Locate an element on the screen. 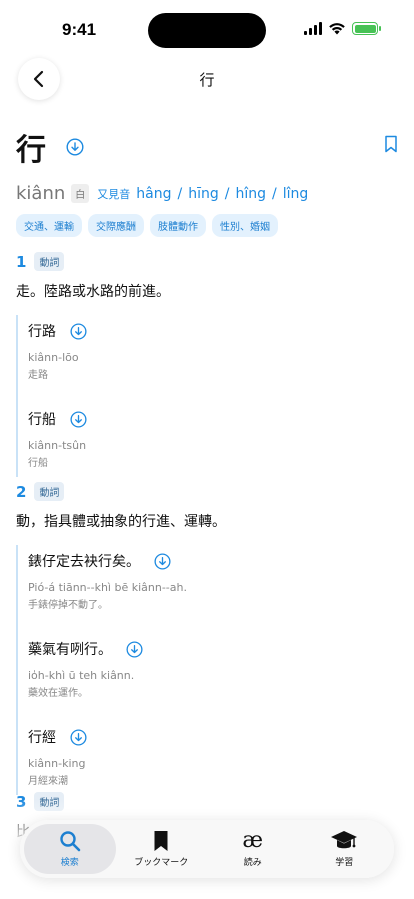 This screenshot has width=414, height=899. category-tag: 性別、婚姻 is located at coordinates (245, 225).